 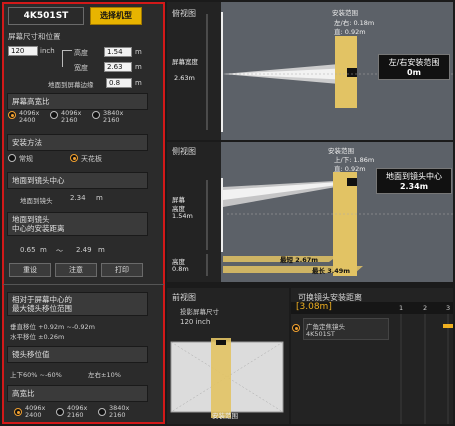 I want to click on lens-height-box-title: 地面到镜头中心, so click(x=414, y=176).